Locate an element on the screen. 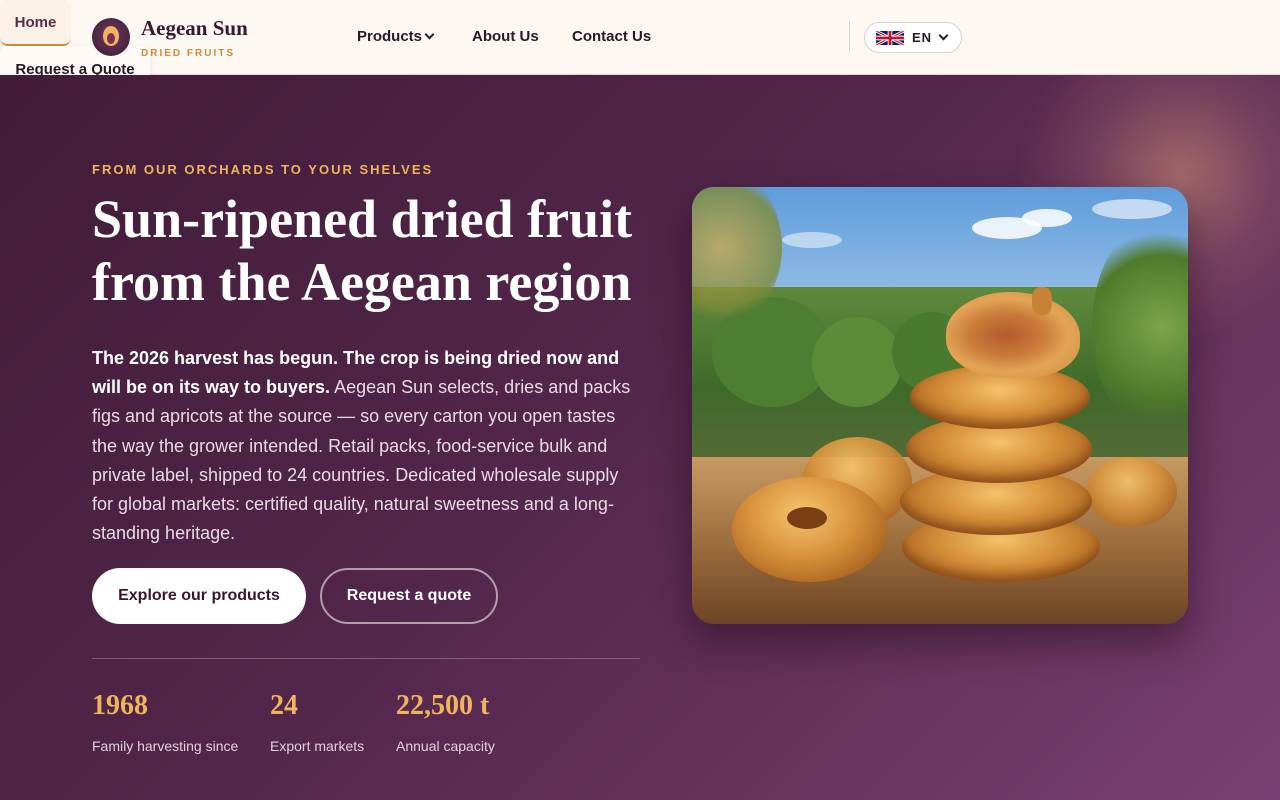 The width and height of the screenshot is (1280, 800). request-quote-button: Request a quote is located at coordinates (409, 596).